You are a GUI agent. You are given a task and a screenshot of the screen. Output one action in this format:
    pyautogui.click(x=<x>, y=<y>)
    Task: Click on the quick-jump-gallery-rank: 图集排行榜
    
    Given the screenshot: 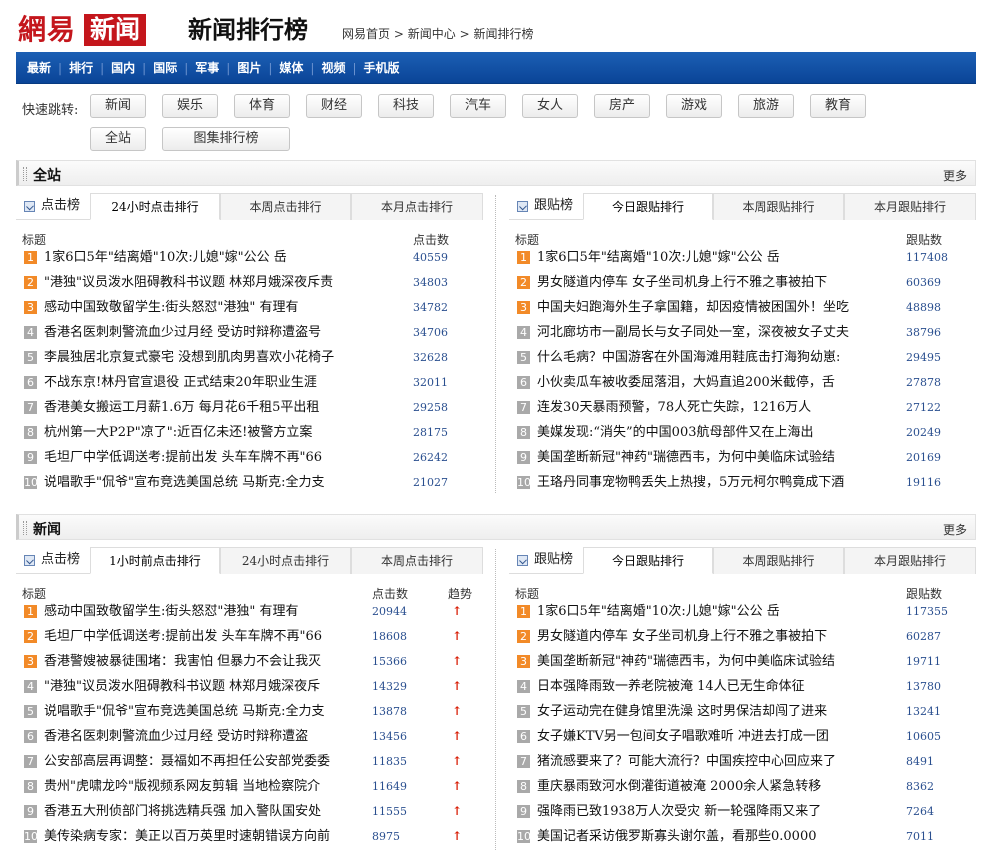 What is the action you would take?
    pyautogui.click(x=226, y=139)
    